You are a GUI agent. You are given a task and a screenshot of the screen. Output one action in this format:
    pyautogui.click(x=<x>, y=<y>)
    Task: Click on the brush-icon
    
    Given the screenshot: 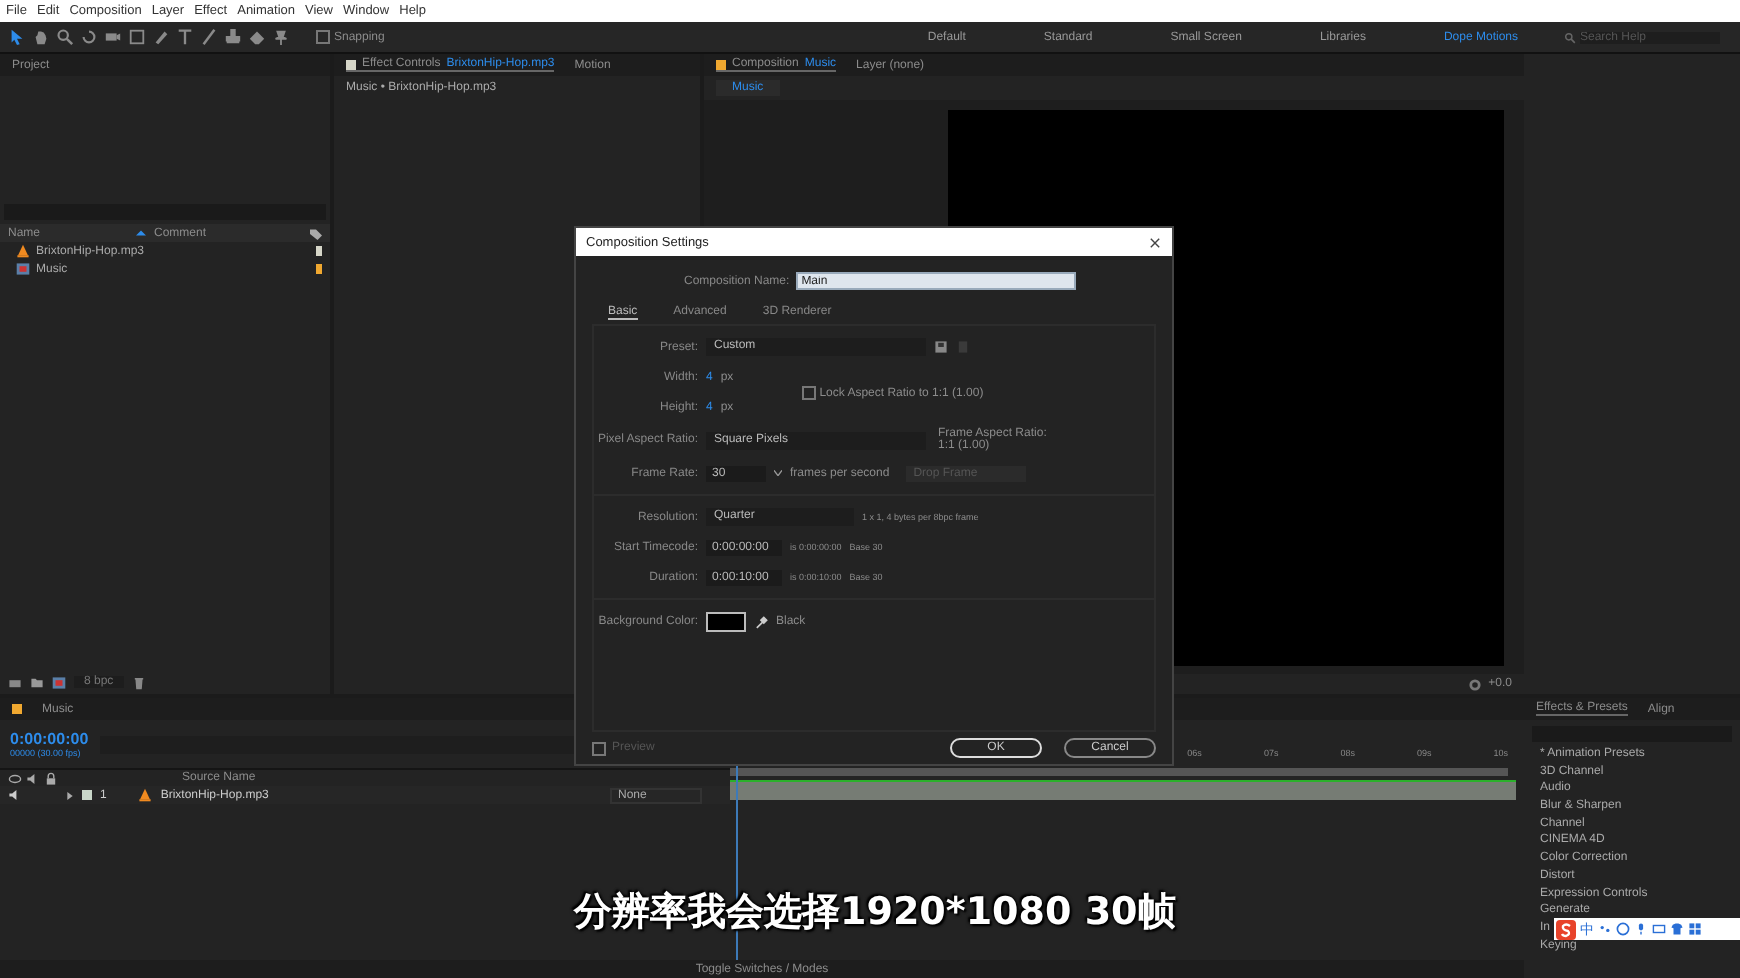 What is the action you would take?
    pyautogui.click(x=209, y=37)
    